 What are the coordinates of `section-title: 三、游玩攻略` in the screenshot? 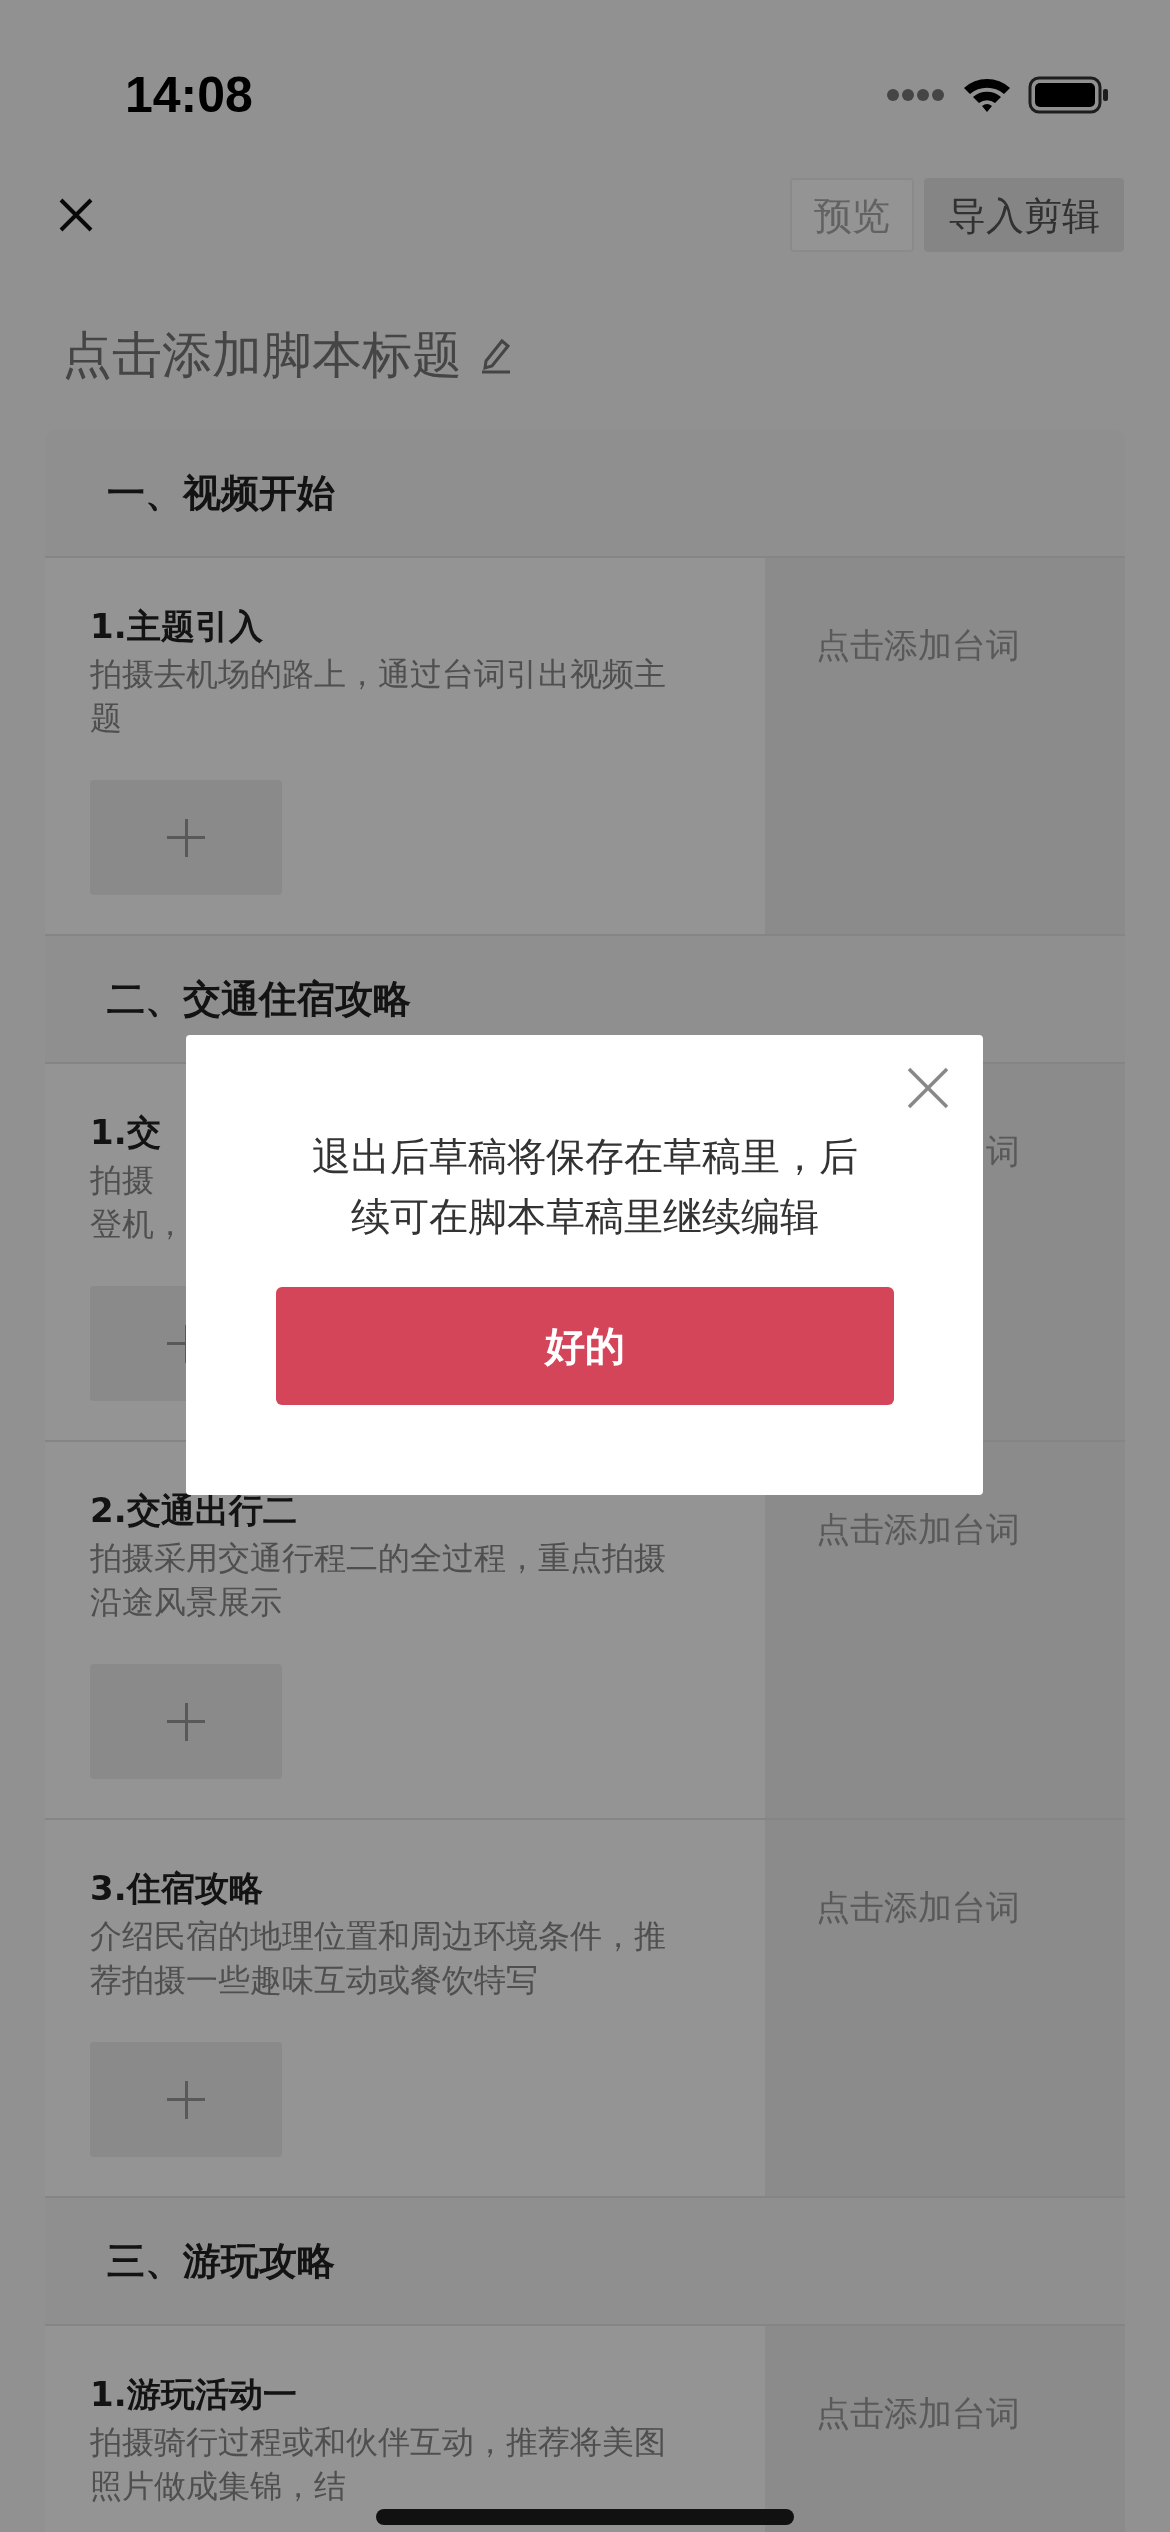 It's located at (585, 2262).